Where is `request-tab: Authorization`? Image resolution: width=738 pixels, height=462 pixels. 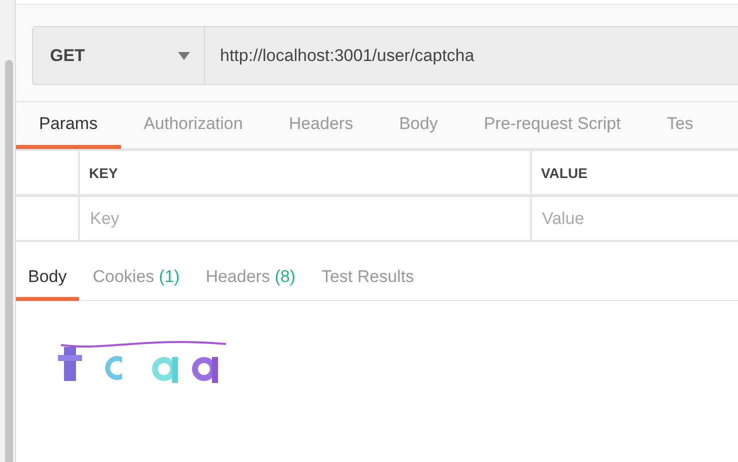
request-tab: Authorization is located at coordinates (193, 125).